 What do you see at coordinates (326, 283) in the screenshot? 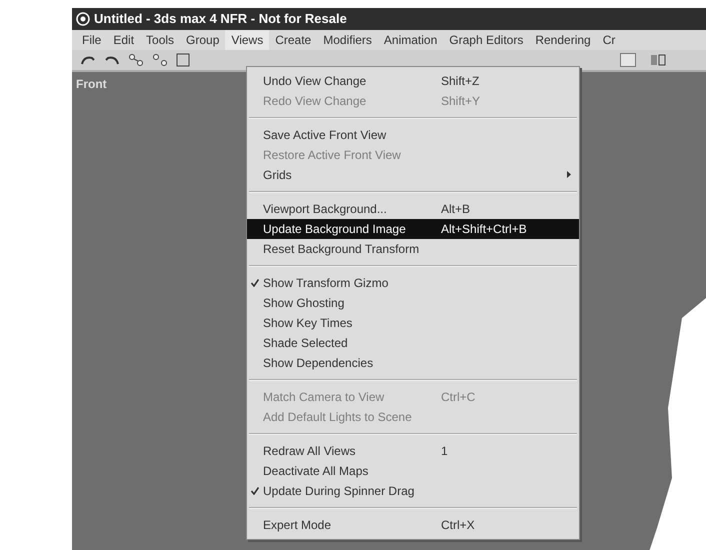
I see `menu-entry-label: Show Transform Gizmo` at bounding box center [326, 283].